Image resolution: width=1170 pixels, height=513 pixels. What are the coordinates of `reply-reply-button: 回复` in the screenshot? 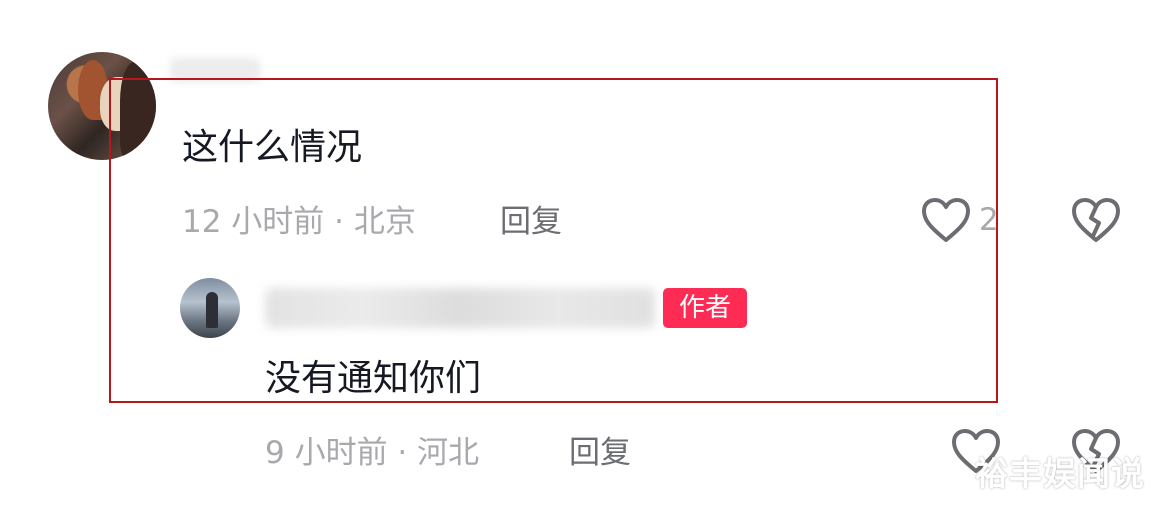 It's located at (600, 453).